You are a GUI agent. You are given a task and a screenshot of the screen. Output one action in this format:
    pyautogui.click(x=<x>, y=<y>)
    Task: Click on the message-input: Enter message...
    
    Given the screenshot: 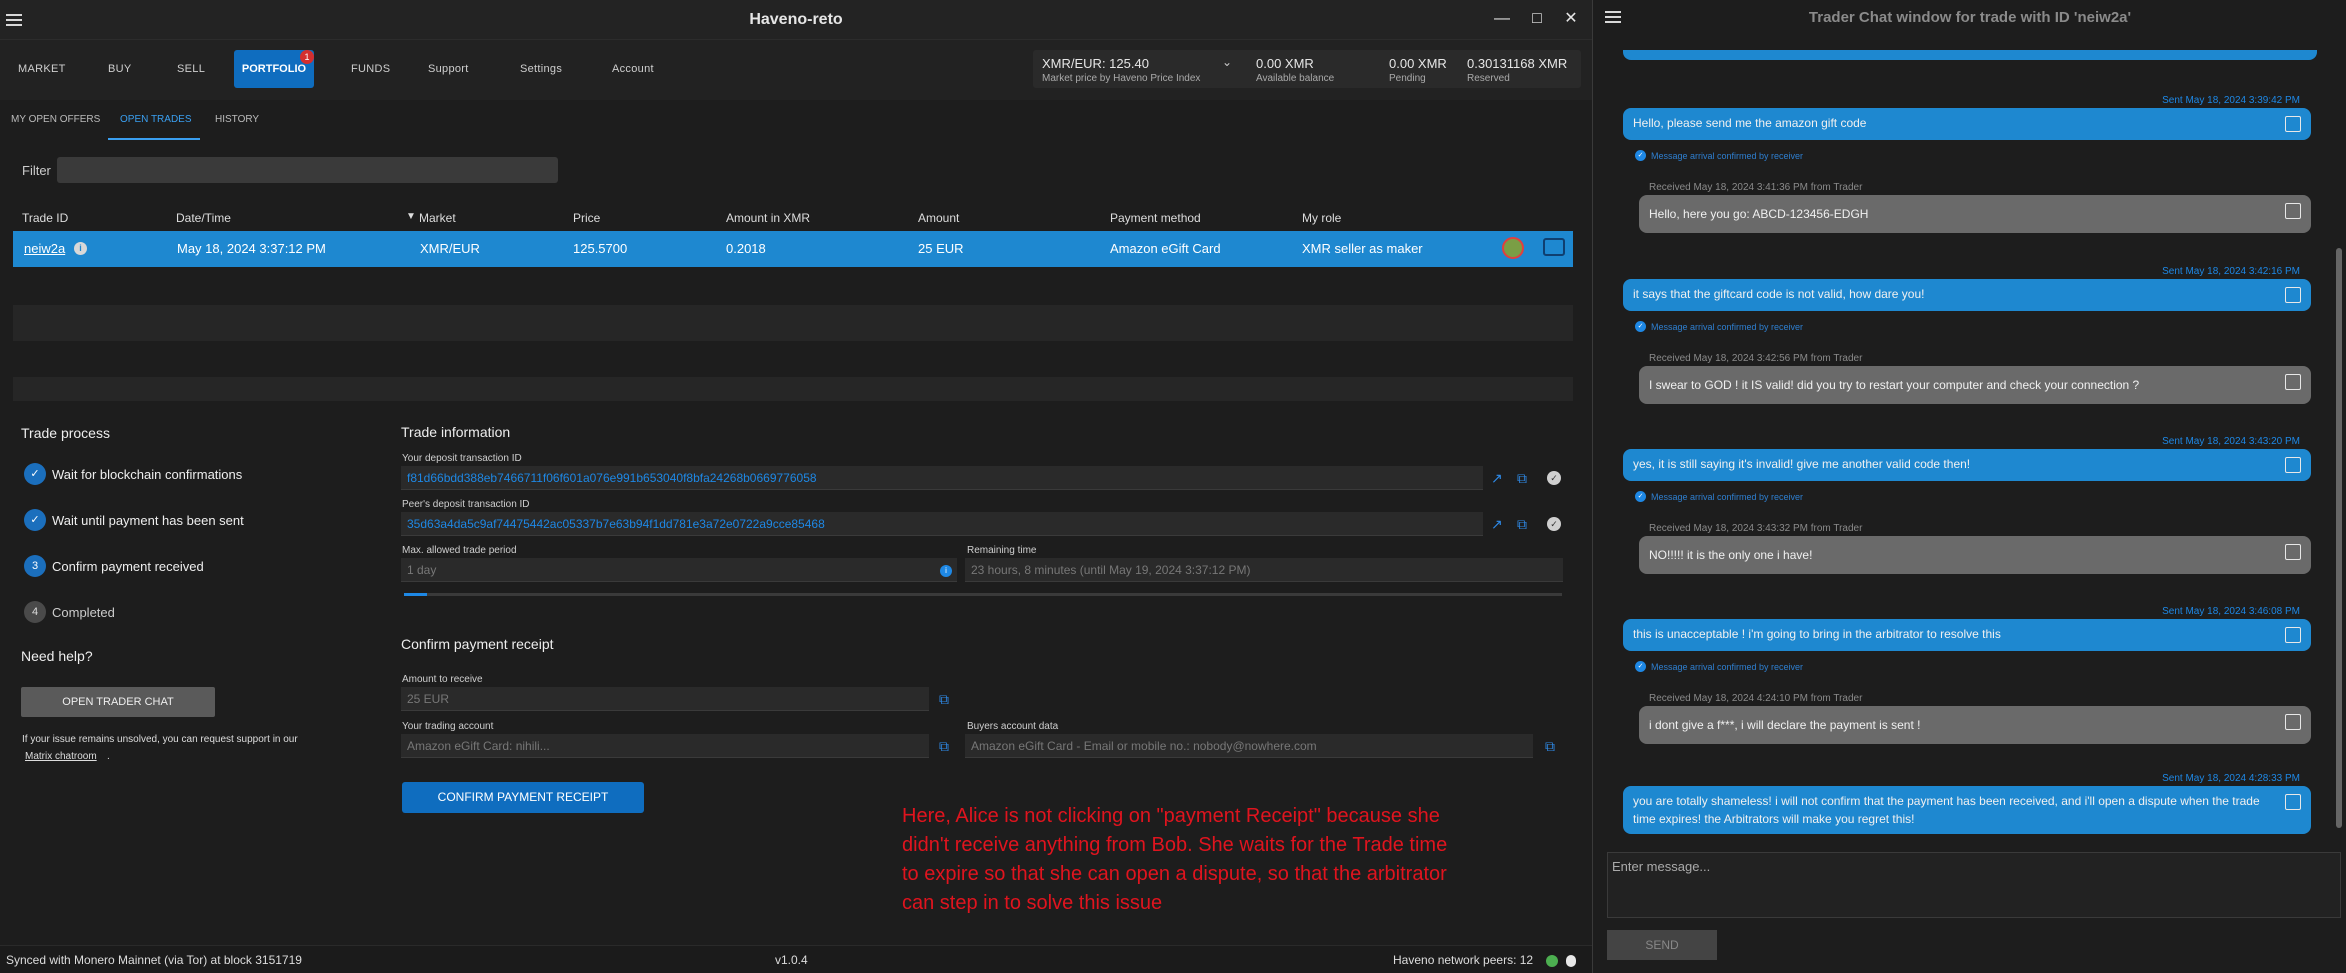 What is the action you would take?
    pyautogui.click(x=1974, y=885)
    